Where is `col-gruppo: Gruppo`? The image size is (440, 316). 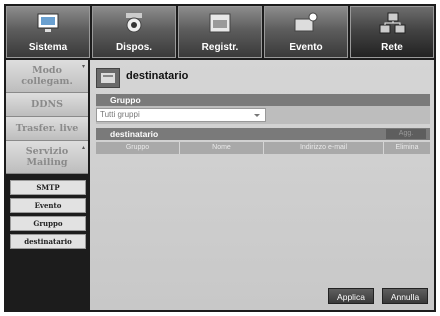
col-gruppo: Gruppo is located at coordinates (138, 148).